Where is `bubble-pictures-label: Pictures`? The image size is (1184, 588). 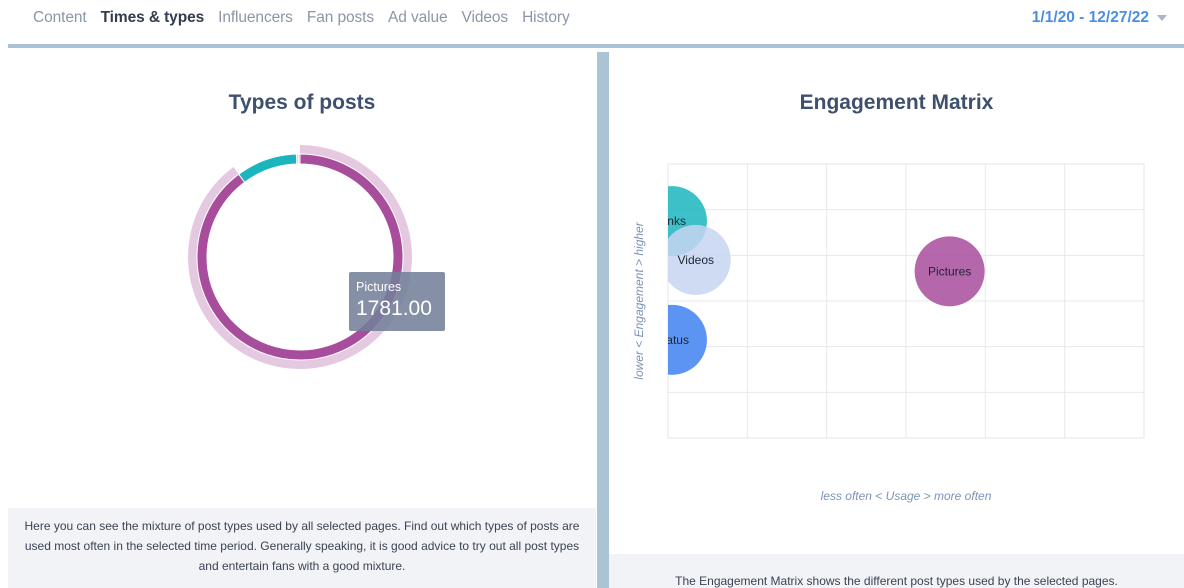
bubble-pictures-label: Pictures is located at coordinates (949, 271).